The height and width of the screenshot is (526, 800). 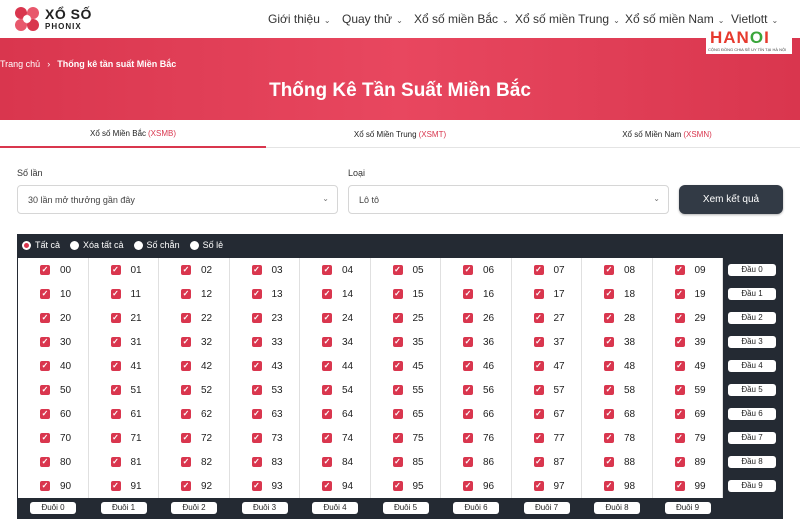 What do you see at coordinates (410, 486) in the screenshot?
I see `number-cell: ✓ 95` at bounding box center [410, 486].